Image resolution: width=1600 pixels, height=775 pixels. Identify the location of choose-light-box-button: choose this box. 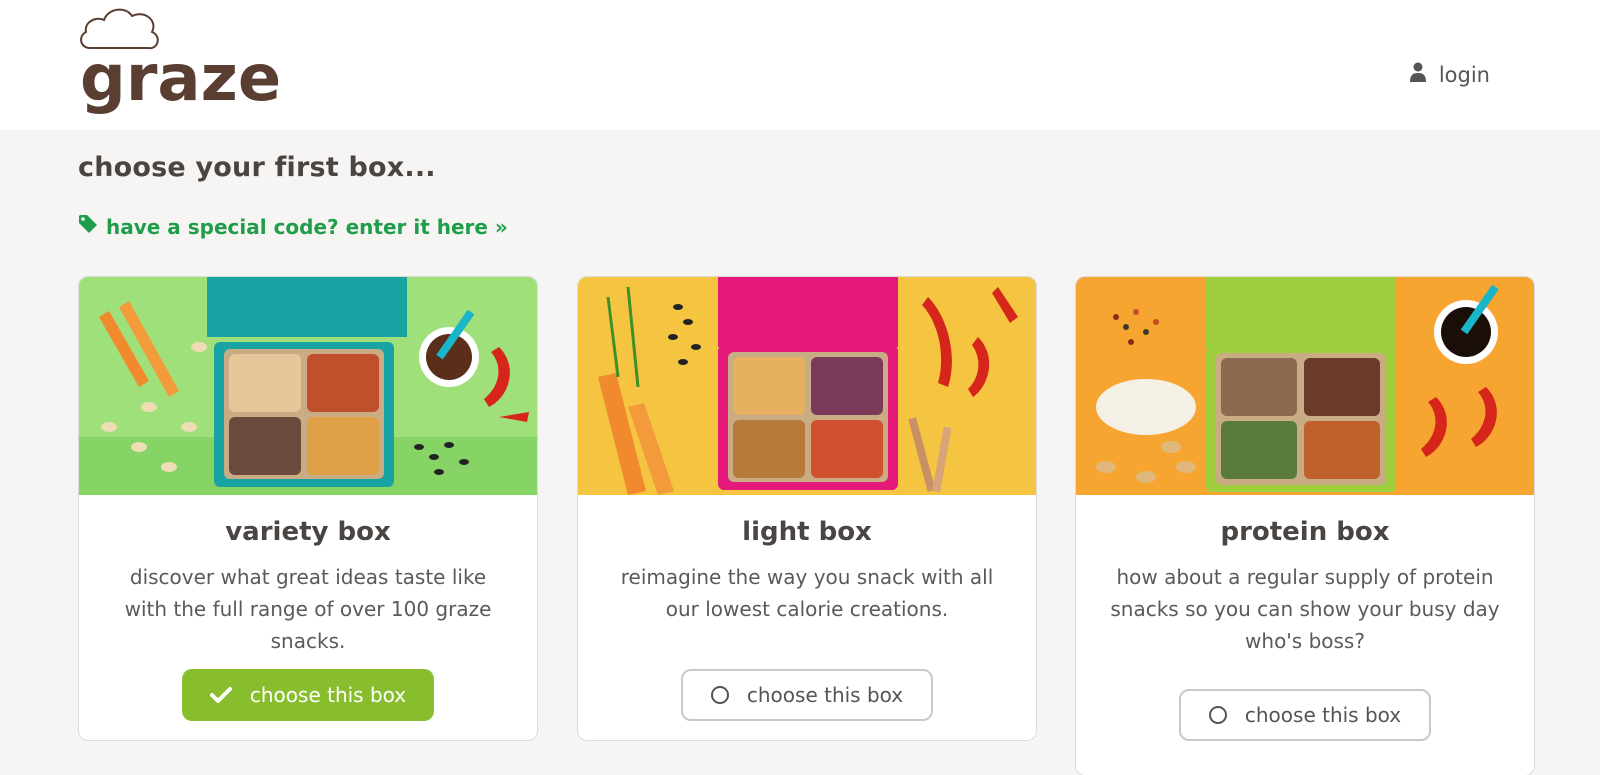
(807, 695).